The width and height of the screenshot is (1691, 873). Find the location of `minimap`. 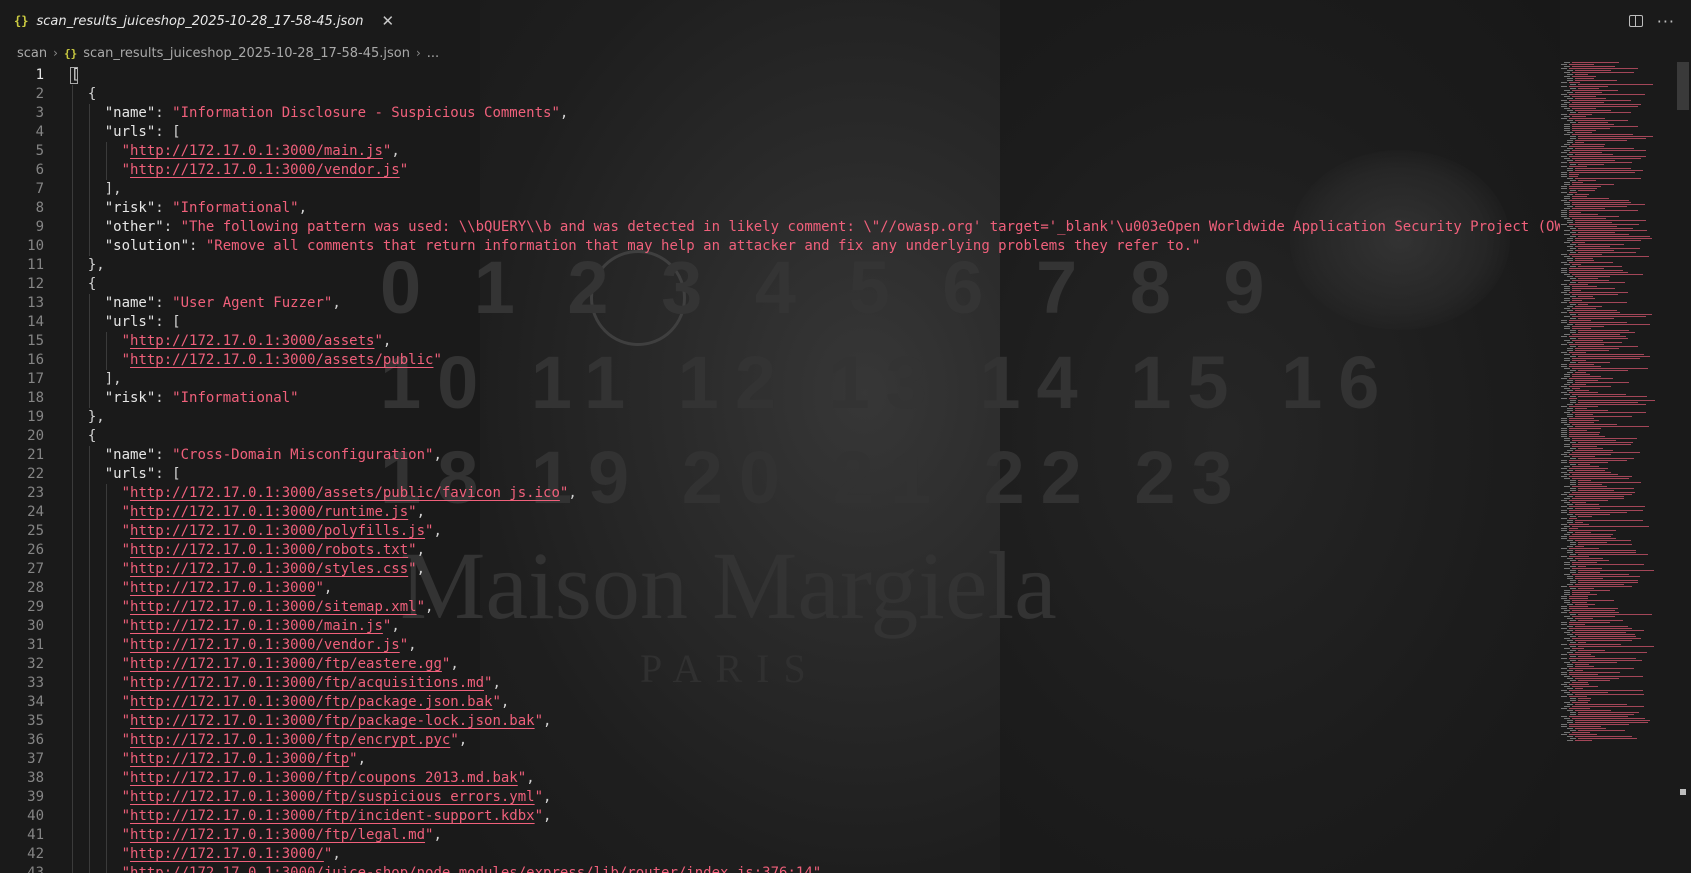

minimap is located at coordinates (1617, 402).